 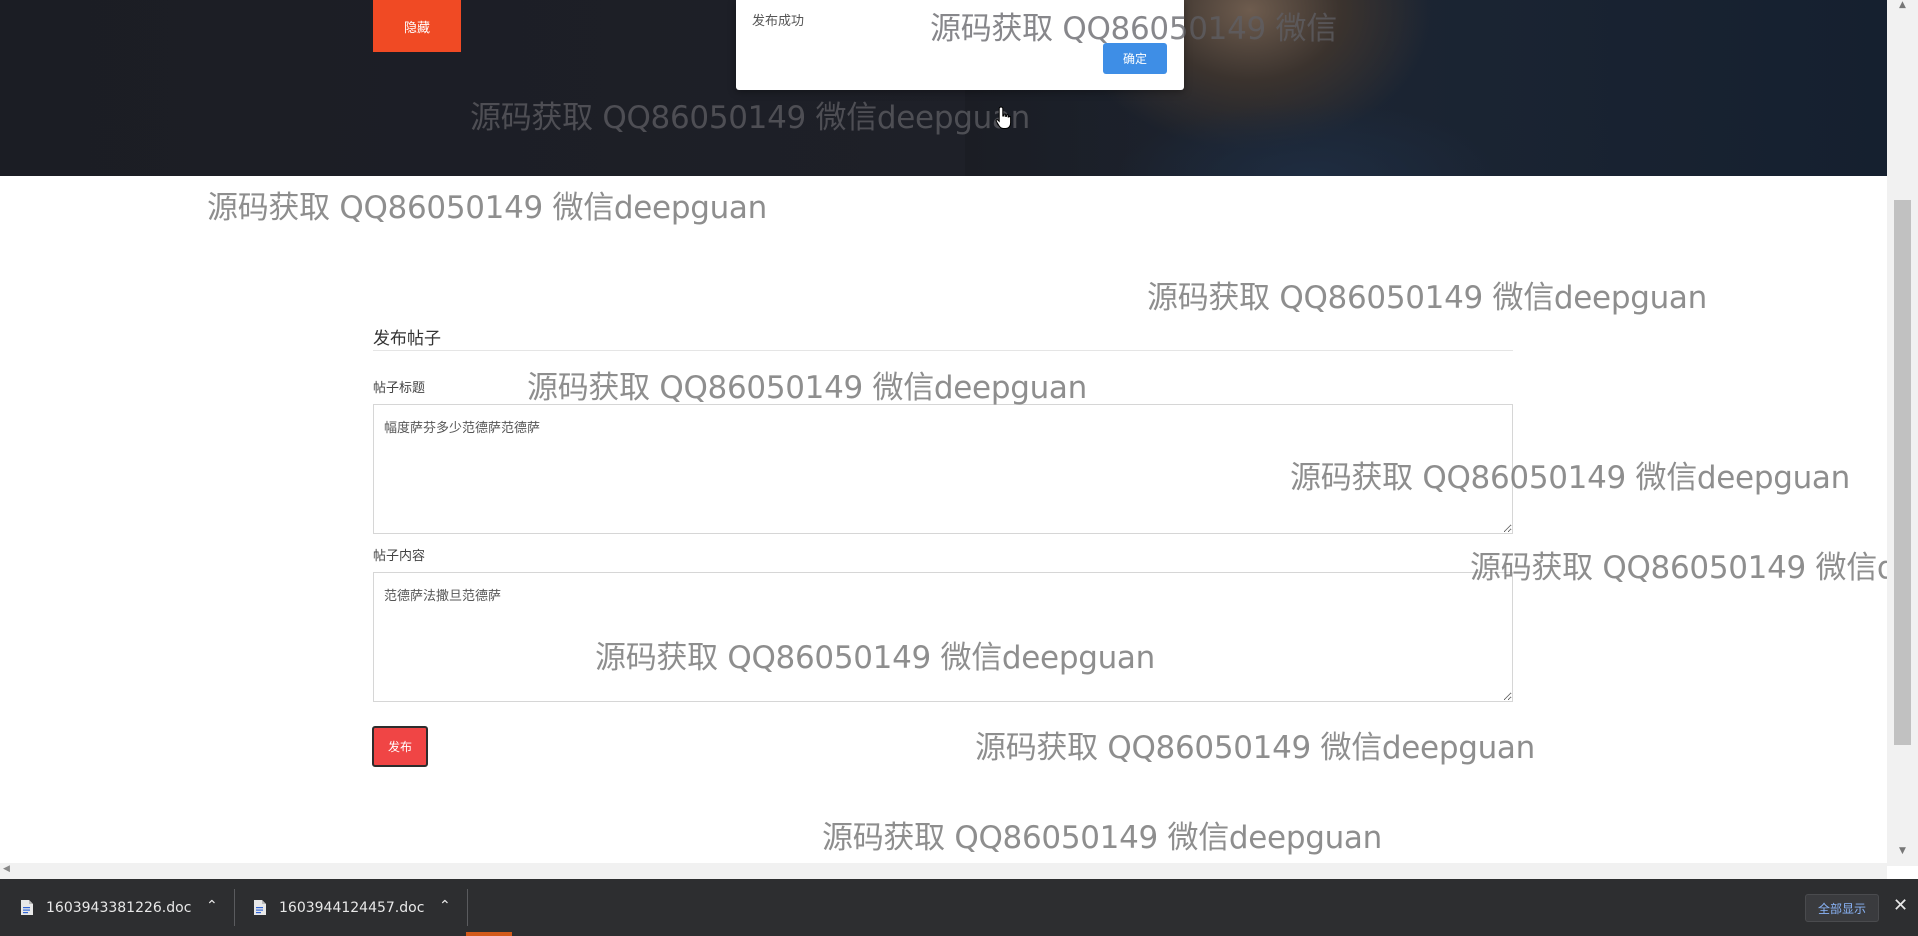 I want to click on form-title: 发布帖子, so click(x=407, y=339).